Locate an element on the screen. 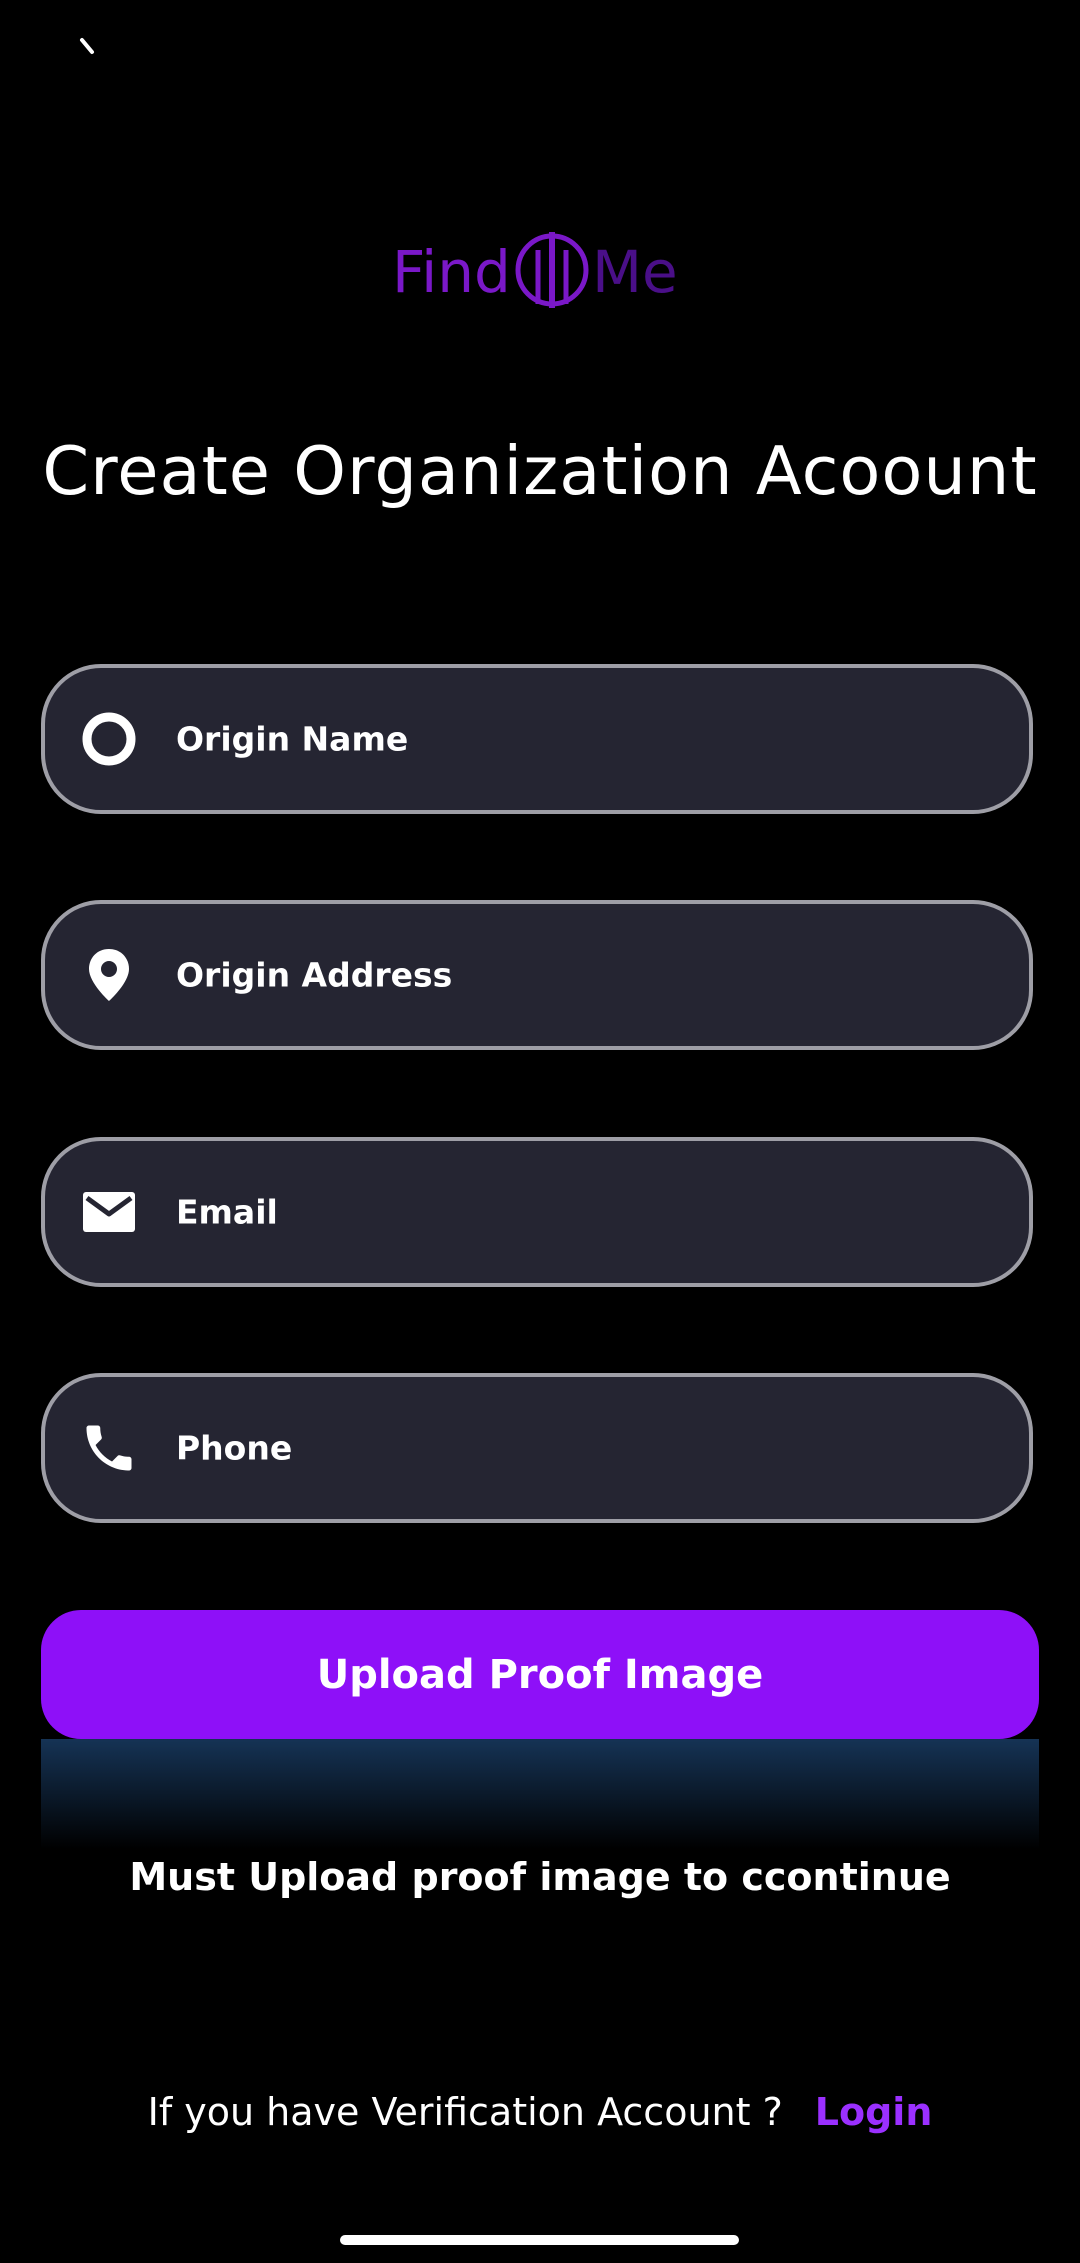 The height and width of the screenshot is (2263, 1080). origin-name-field: Origin Name is located at coordinates (537, 739).